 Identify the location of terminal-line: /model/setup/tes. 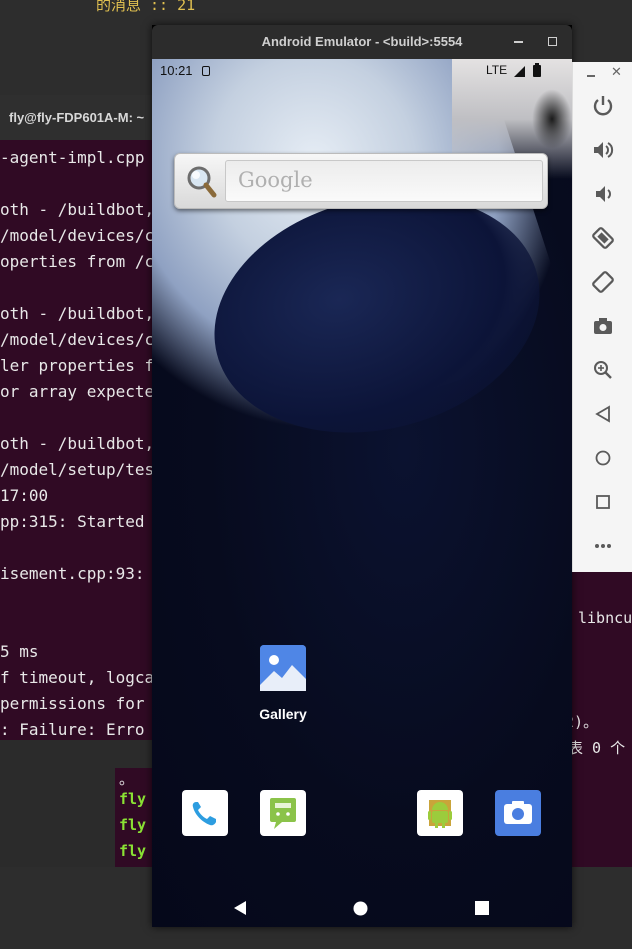
(77, 469).